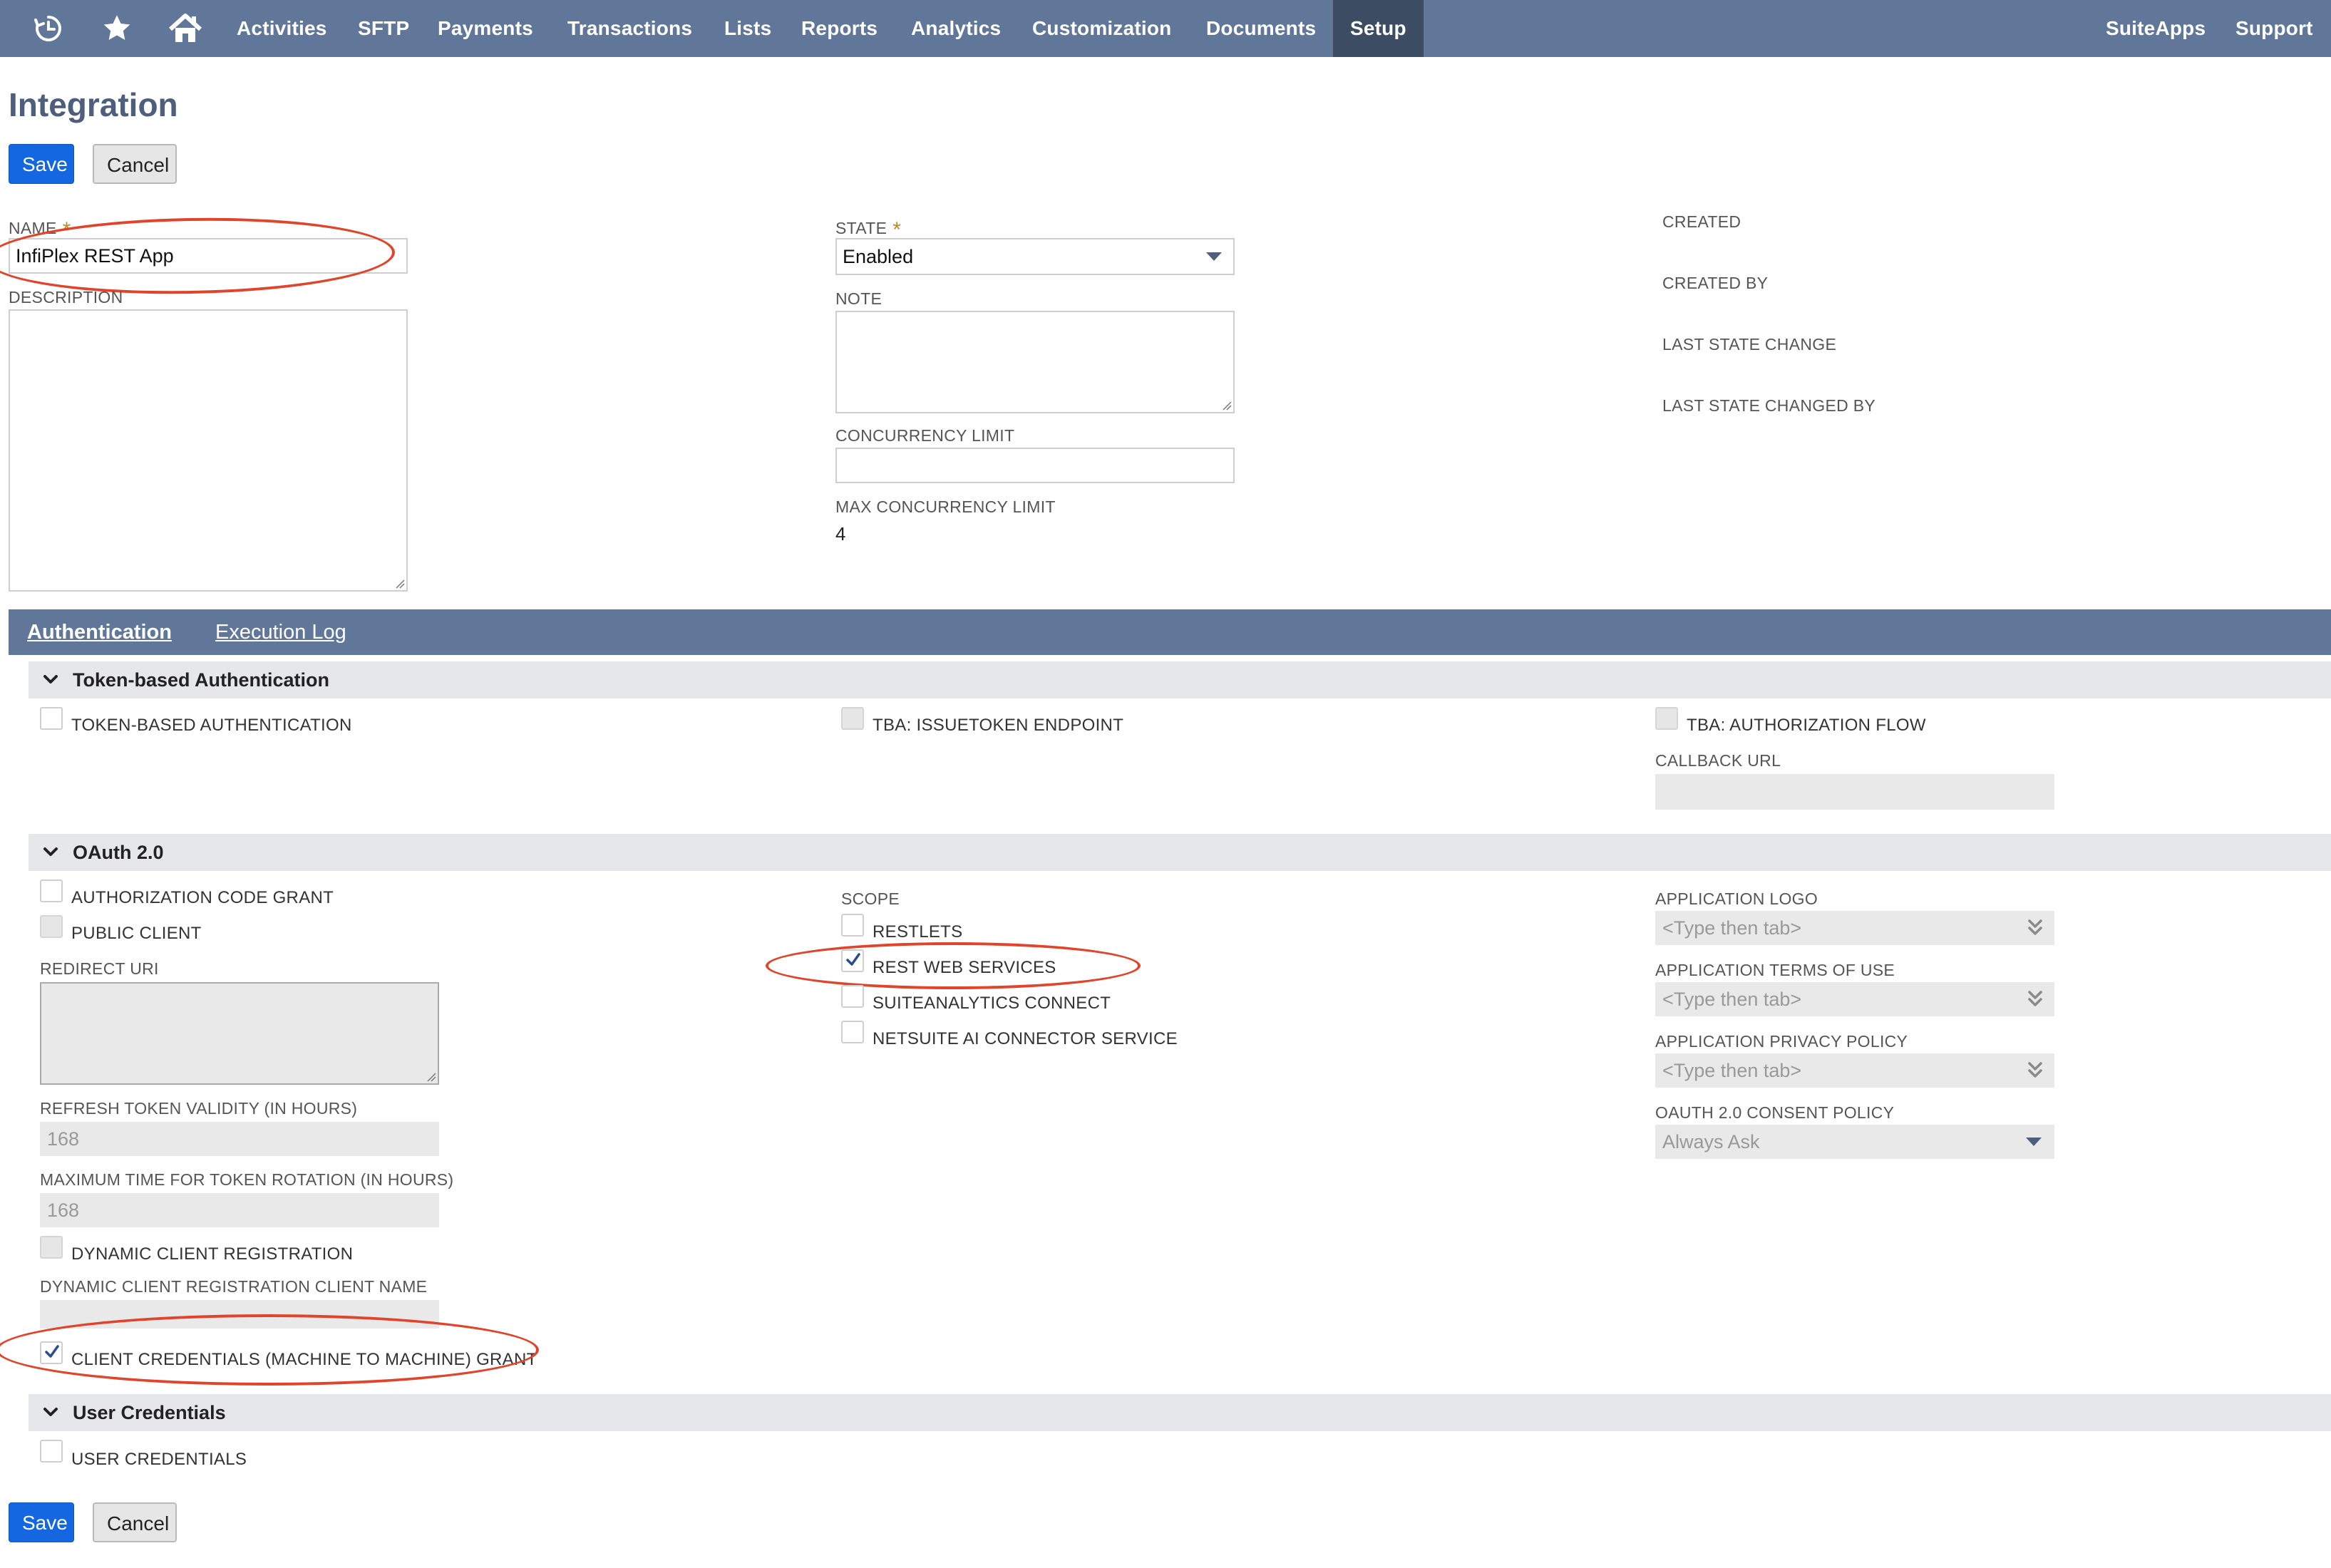 The height and width of the screenshot is (1568, 2331). I want to click on tab-execution-log-label: Execution Log, so click(280, 632).